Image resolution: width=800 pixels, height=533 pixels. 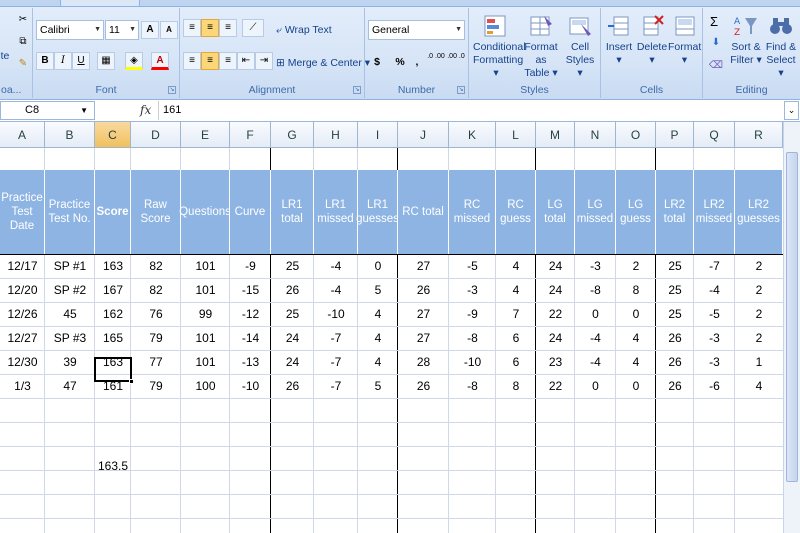 What do you see at coordinates (636, 362) in the screenshot?
I see `table-cell-o-r5: 4` at bounding box center [636, 362].